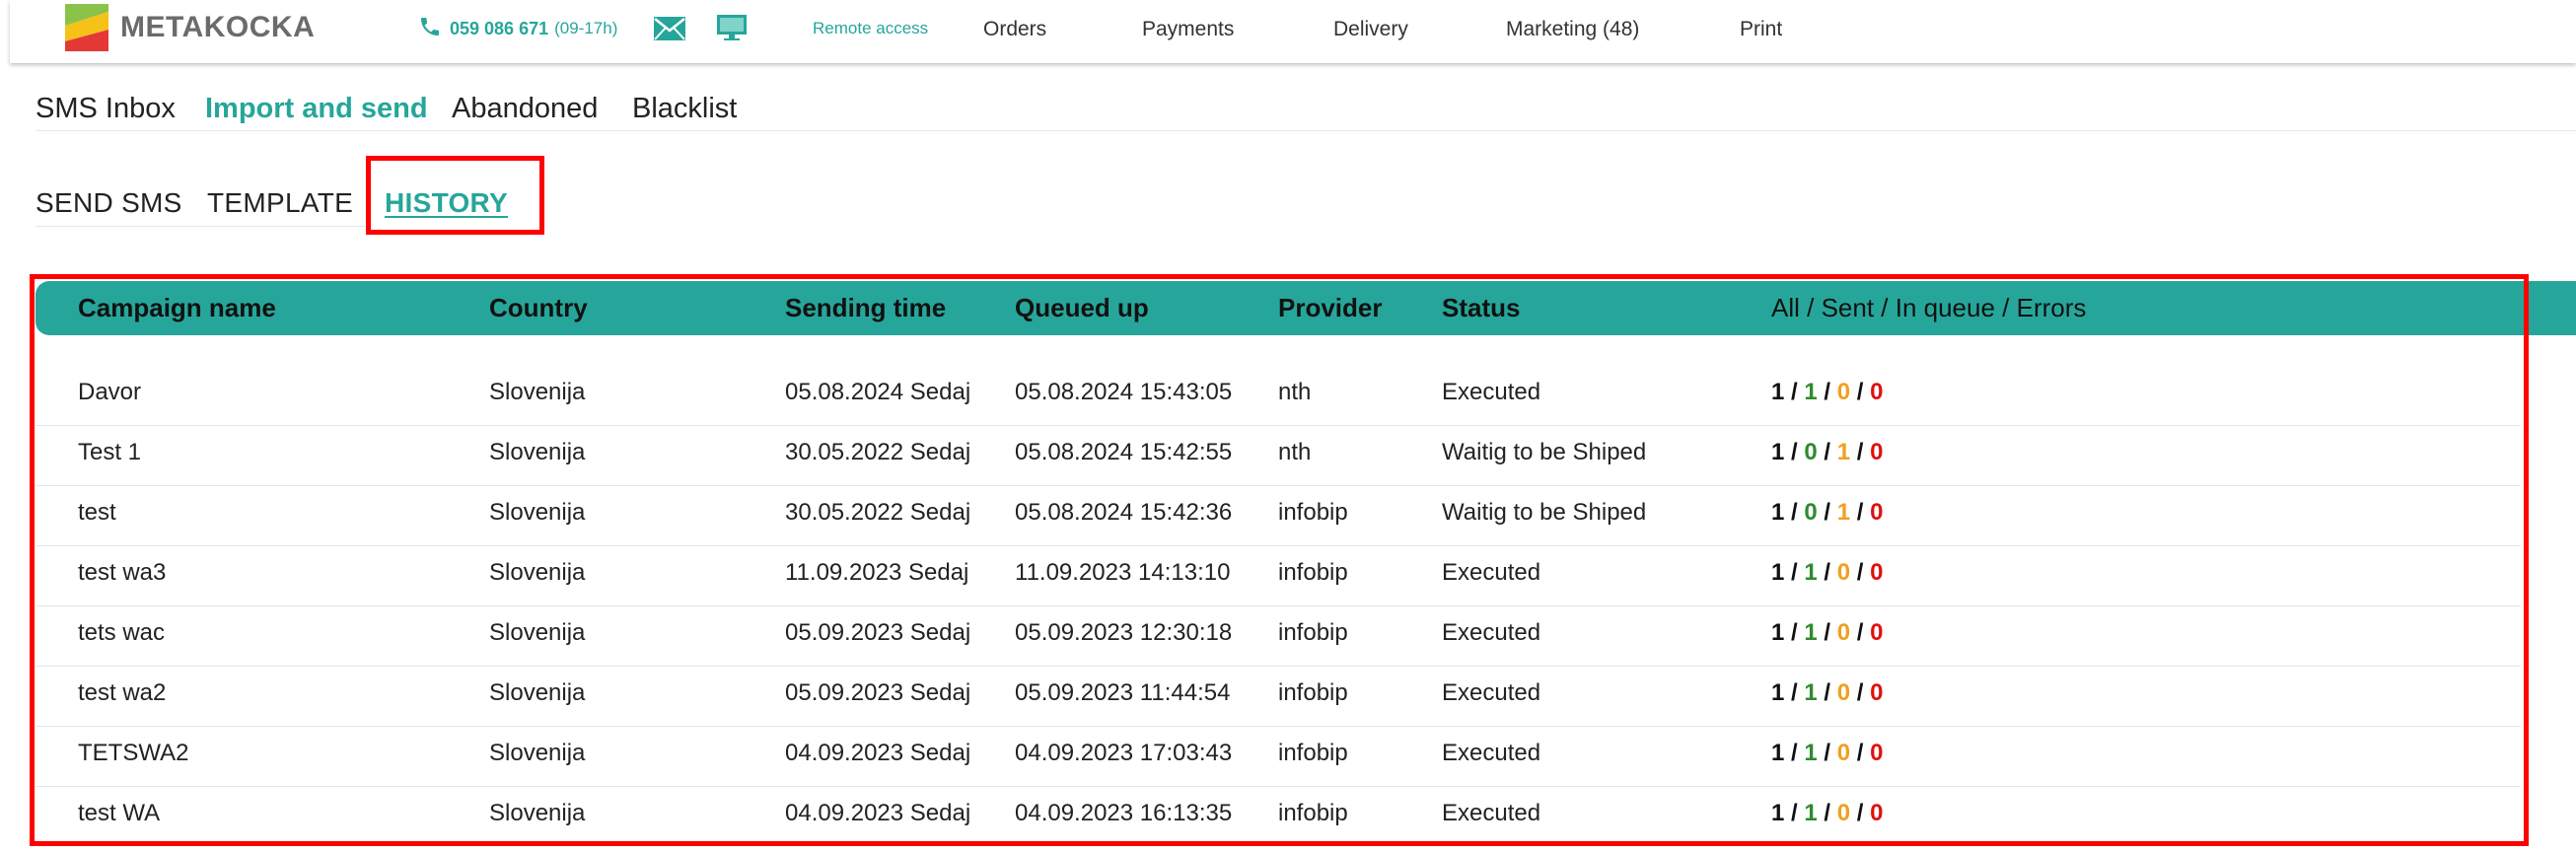  What do you see at coordinates (732, 30) in the screenshot?
I see `monitor-icon` at bounding box center [732, 30].